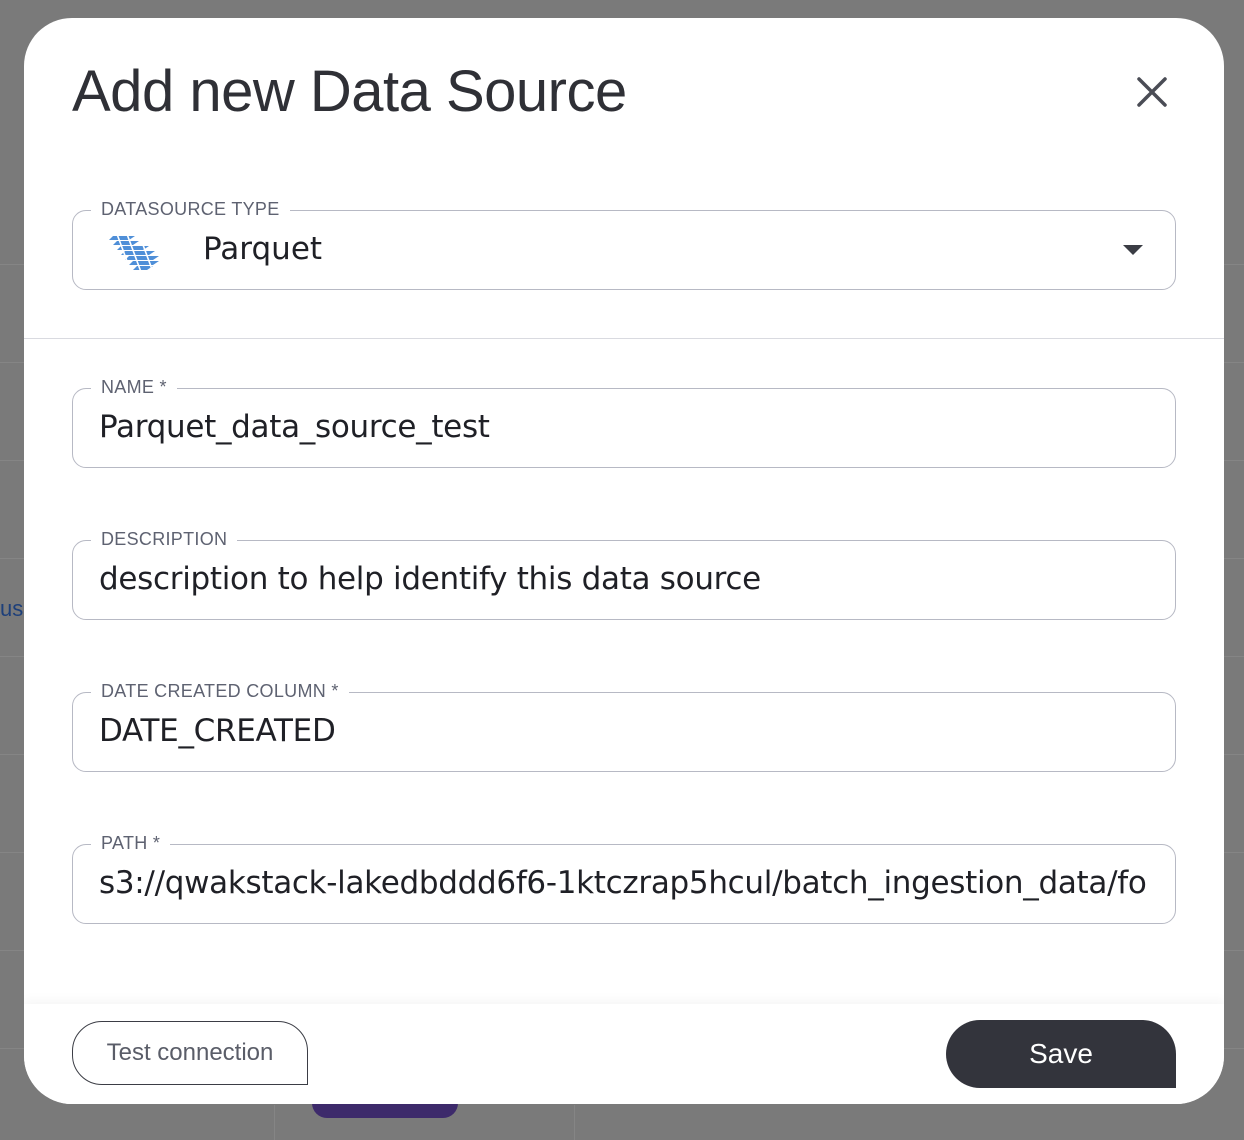 The image size is (1244, 1140). Describe the element at coordinates (190, 1053) in the screenshot. I see `test-connection-button: Test connection` at that location.